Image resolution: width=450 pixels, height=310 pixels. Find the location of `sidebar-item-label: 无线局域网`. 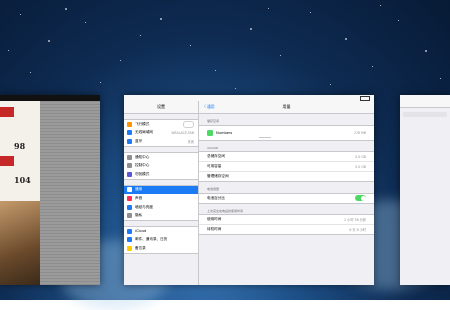

sidebar-item-label: 无线局域网 is located at coordinates (144, 132).